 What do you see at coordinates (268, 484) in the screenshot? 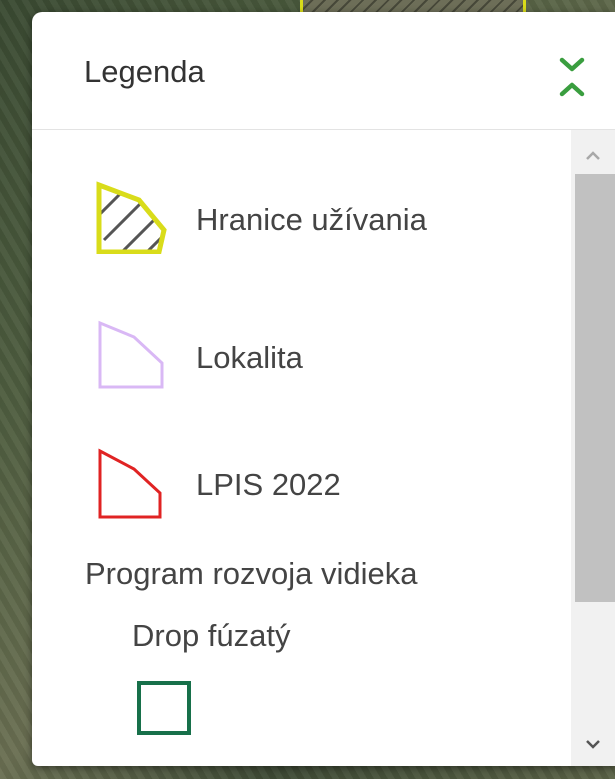
I see `legend-item-label: LPIS 2022` at bounding box center [268, 484].